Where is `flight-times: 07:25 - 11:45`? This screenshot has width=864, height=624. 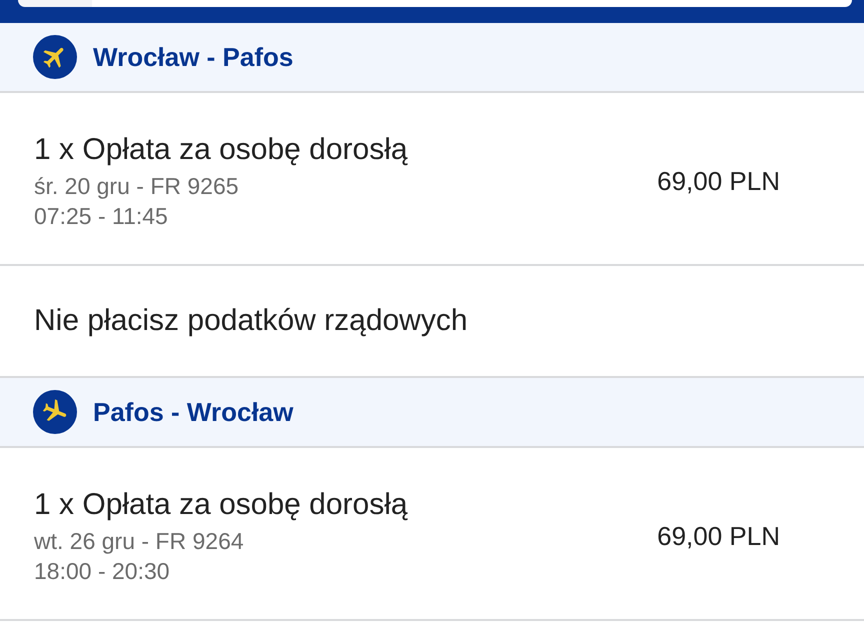
flight-times: 07:25 - 11:45 is located at coordinates (101, 216).